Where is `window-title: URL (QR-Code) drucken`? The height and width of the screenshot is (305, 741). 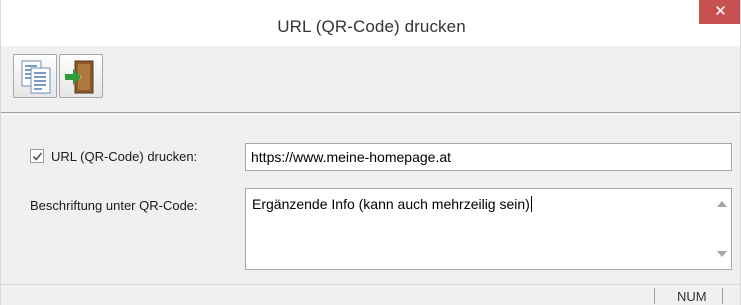 window-title: URL (QR-Code) drucken is located at coordinates (371, 26).